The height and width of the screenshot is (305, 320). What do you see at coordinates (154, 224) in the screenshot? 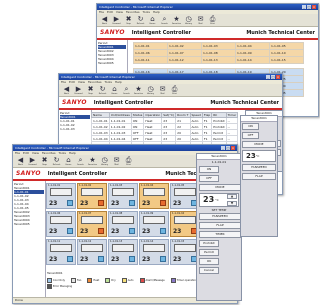
I see `unit-tile: 1-1-01-09 23` at bounding box center [154, 224].